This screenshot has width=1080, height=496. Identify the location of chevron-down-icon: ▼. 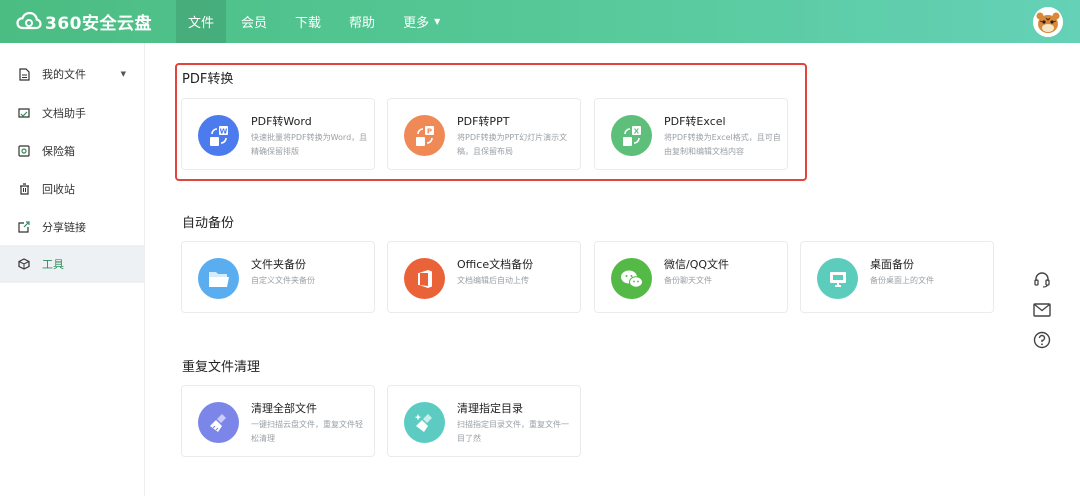
(123, 74).